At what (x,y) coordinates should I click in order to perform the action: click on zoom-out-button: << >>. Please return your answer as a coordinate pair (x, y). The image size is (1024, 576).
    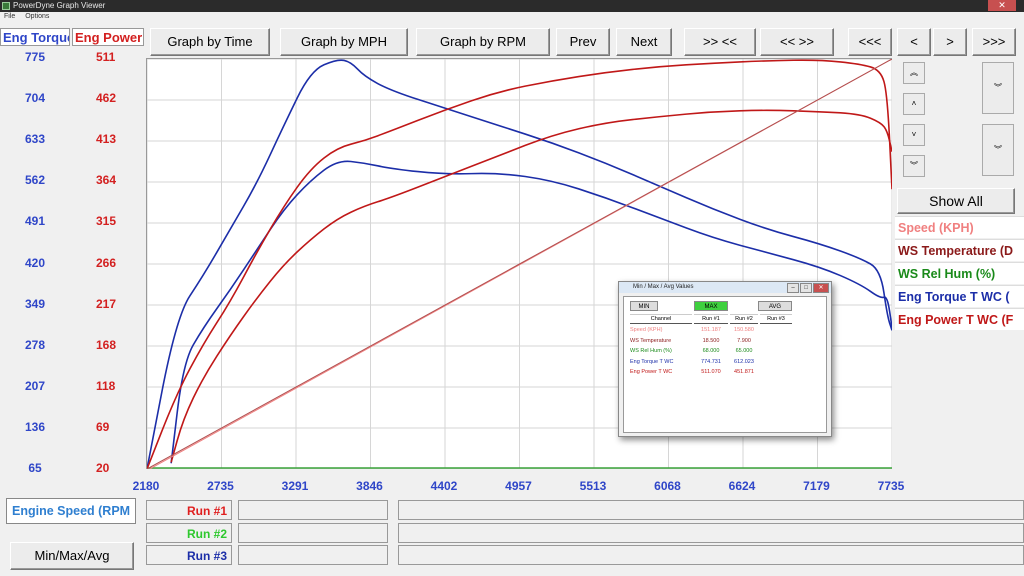
    Looking at the image, I should click on (797, 42).